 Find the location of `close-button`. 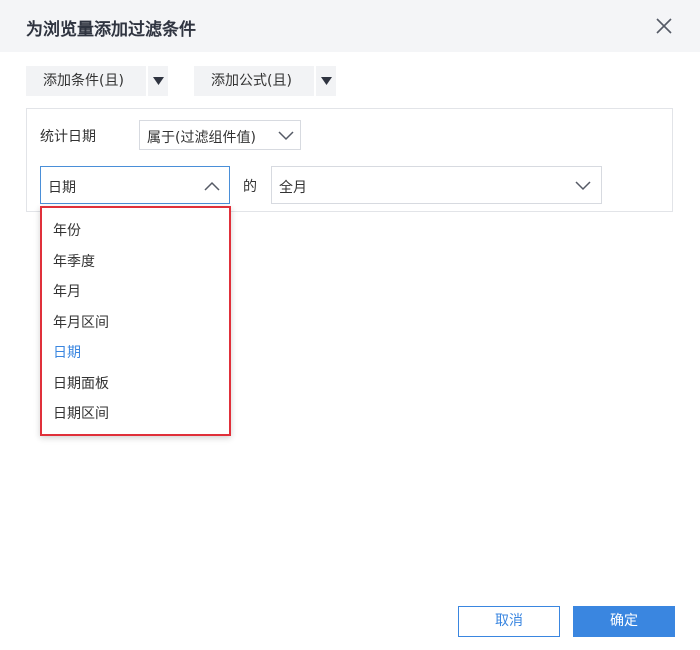

close-button is located at coordinates (664, 26).